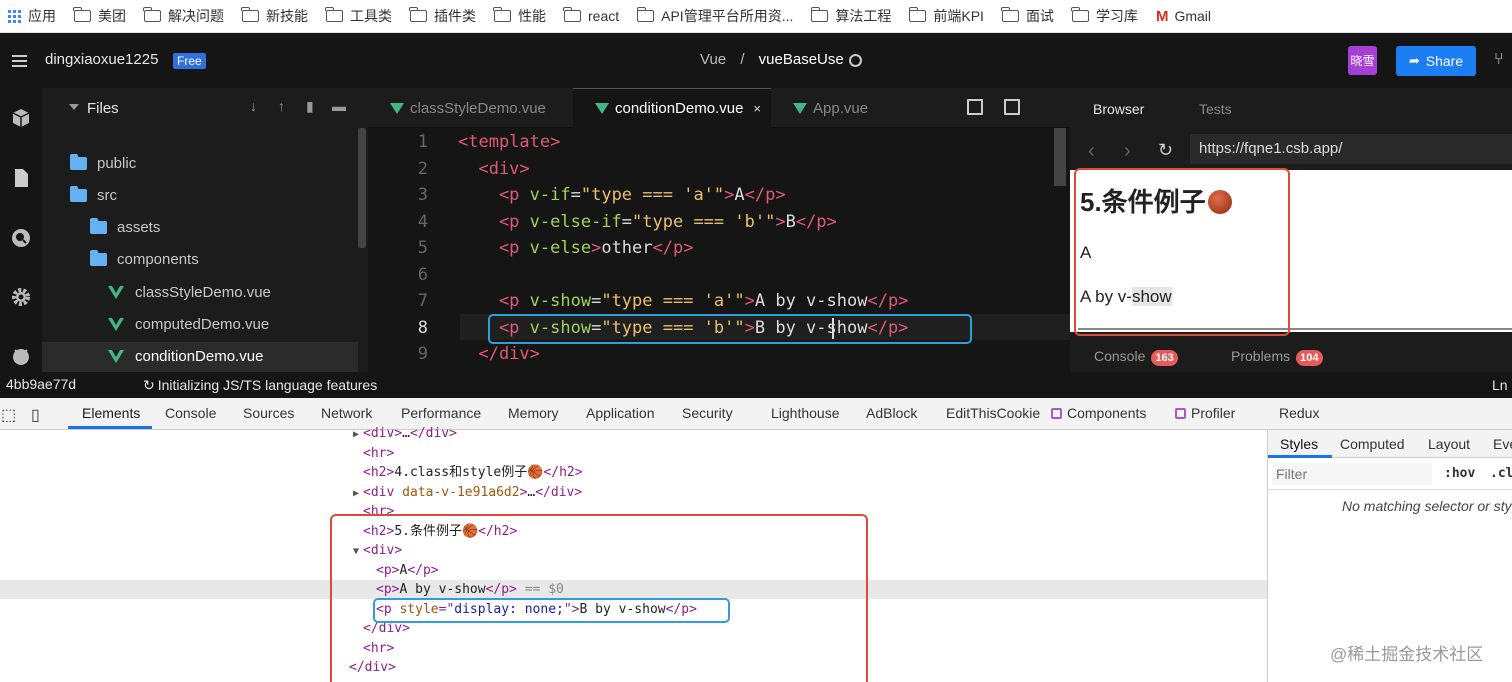 This screenshot has height=682, width=1512. I want to click on bookmark-folder: 工具类, so click(358, 16).